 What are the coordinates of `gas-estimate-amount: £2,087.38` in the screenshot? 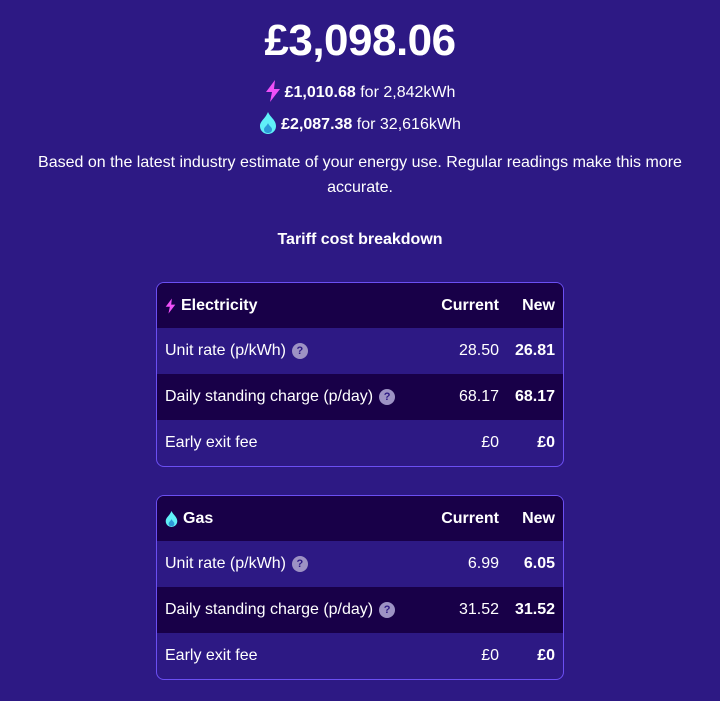 It's located at (317, 124).